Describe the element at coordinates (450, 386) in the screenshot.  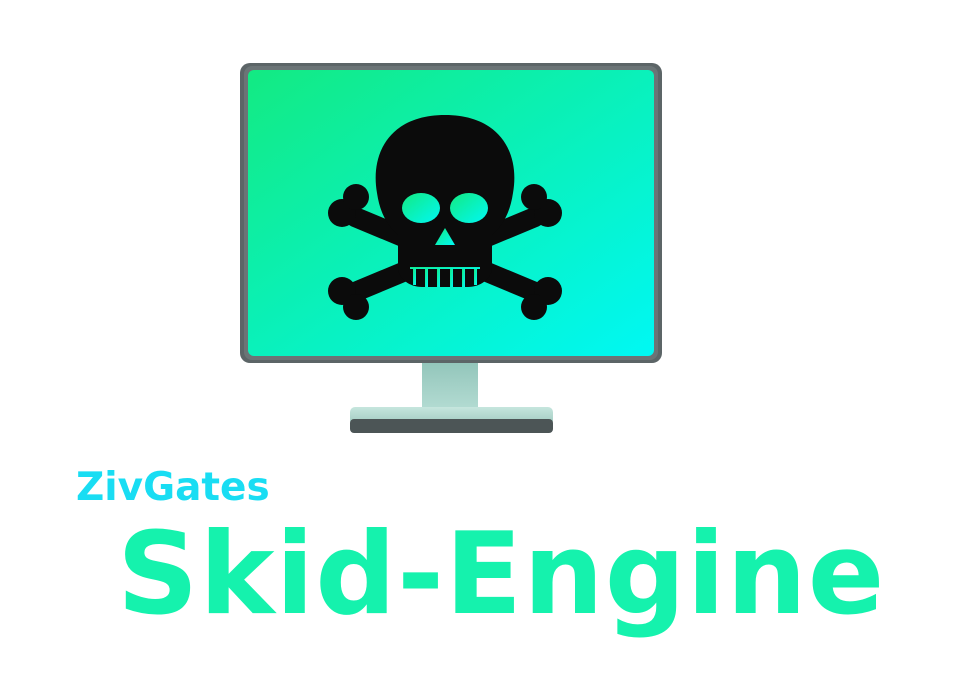
I see `monitor-stand` at that location.